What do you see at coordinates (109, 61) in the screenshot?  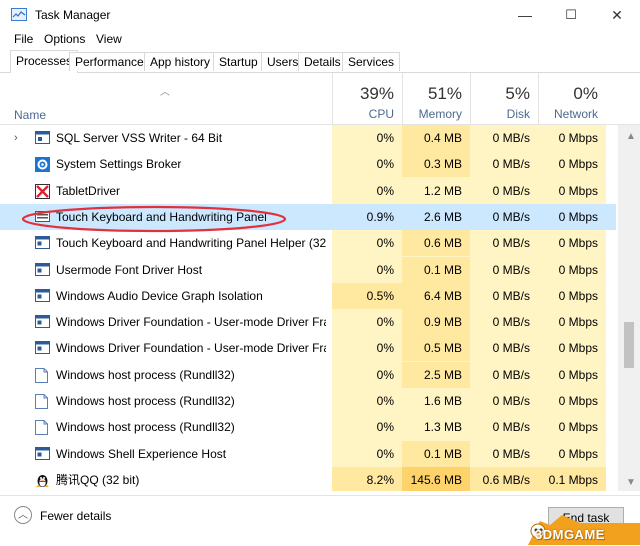 I see `tab-performance: Performance` at bounding box center [109, 61].